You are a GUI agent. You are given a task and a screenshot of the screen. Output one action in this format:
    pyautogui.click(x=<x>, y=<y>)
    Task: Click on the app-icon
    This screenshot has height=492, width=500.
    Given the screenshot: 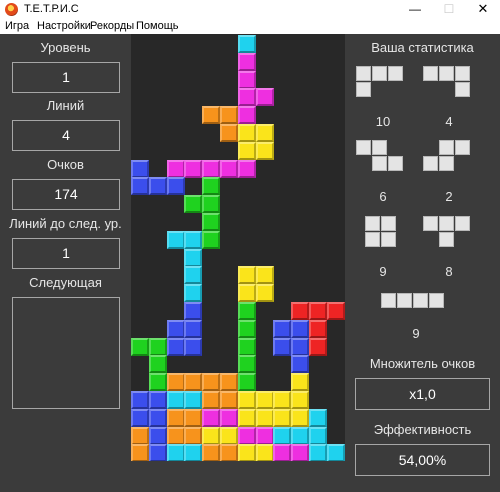 What is the action you would take?
    pyautogui.click(x=11, y=9)
    